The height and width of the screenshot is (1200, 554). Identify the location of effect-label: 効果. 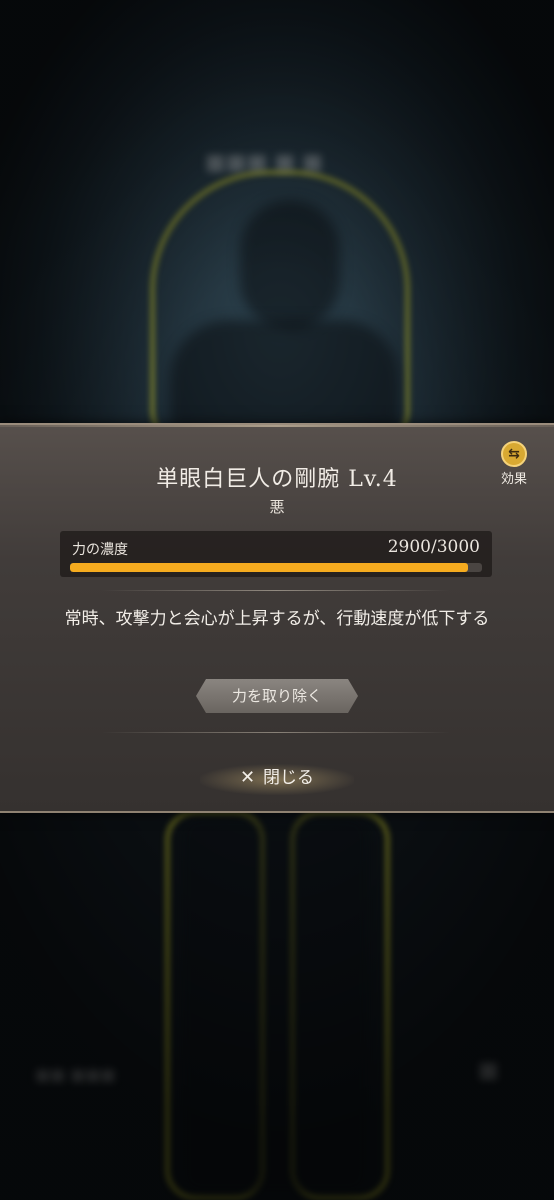
(513, 479).